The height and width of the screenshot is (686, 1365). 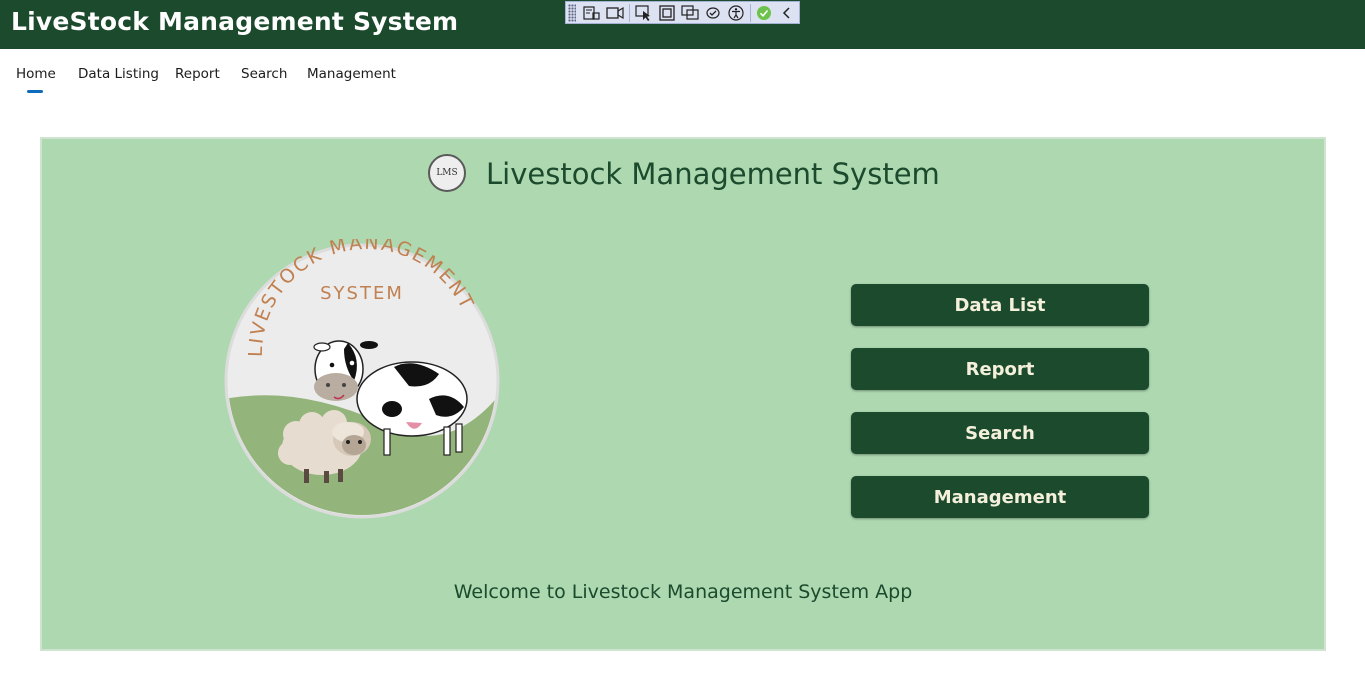 I want to click on search-button: Search, so click(x=1000, y=433).